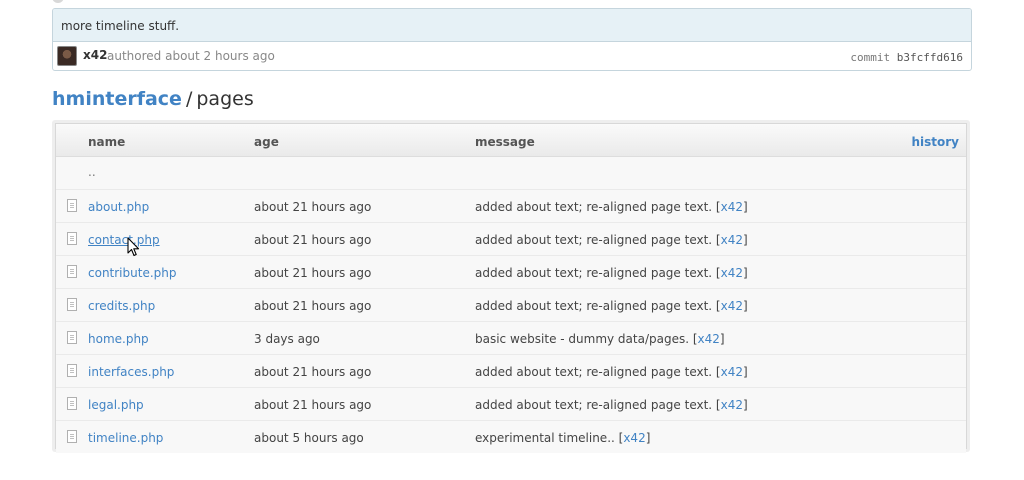 The height and width of the screenshot is (480, 1024). What do you see at coordinates (118, 207) in the screenshot?
I see `file-link: about.php` at bounding box center [118, 207].